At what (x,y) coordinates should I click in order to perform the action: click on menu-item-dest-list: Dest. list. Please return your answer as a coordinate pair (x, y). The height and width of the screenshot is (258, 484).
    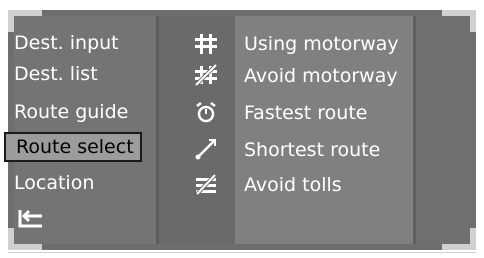
    Looking at the image, I should click on (56, 74).